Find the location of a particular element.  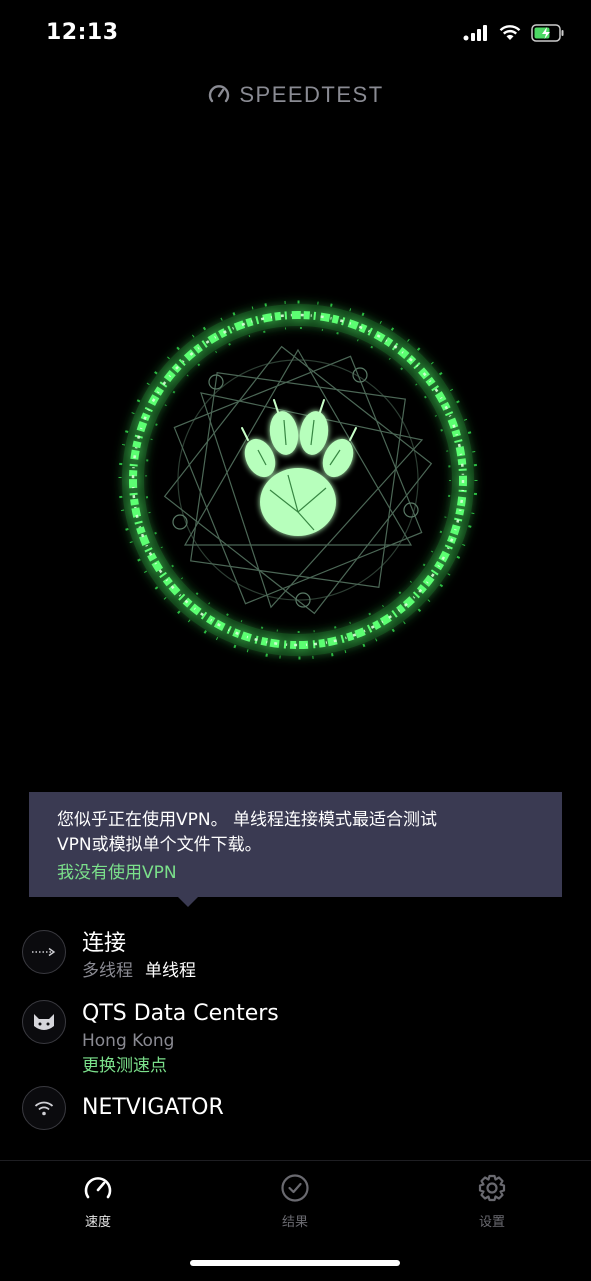

server-row: QTS Data Centers Hong Kong 更换测速点 is located at coordinates (150, 1039).